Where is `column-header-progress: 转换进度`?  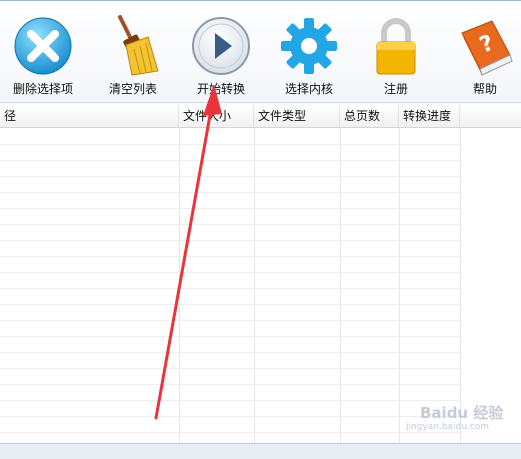 column-header-progress: 转换进度 is located at coordinates (429, 116).